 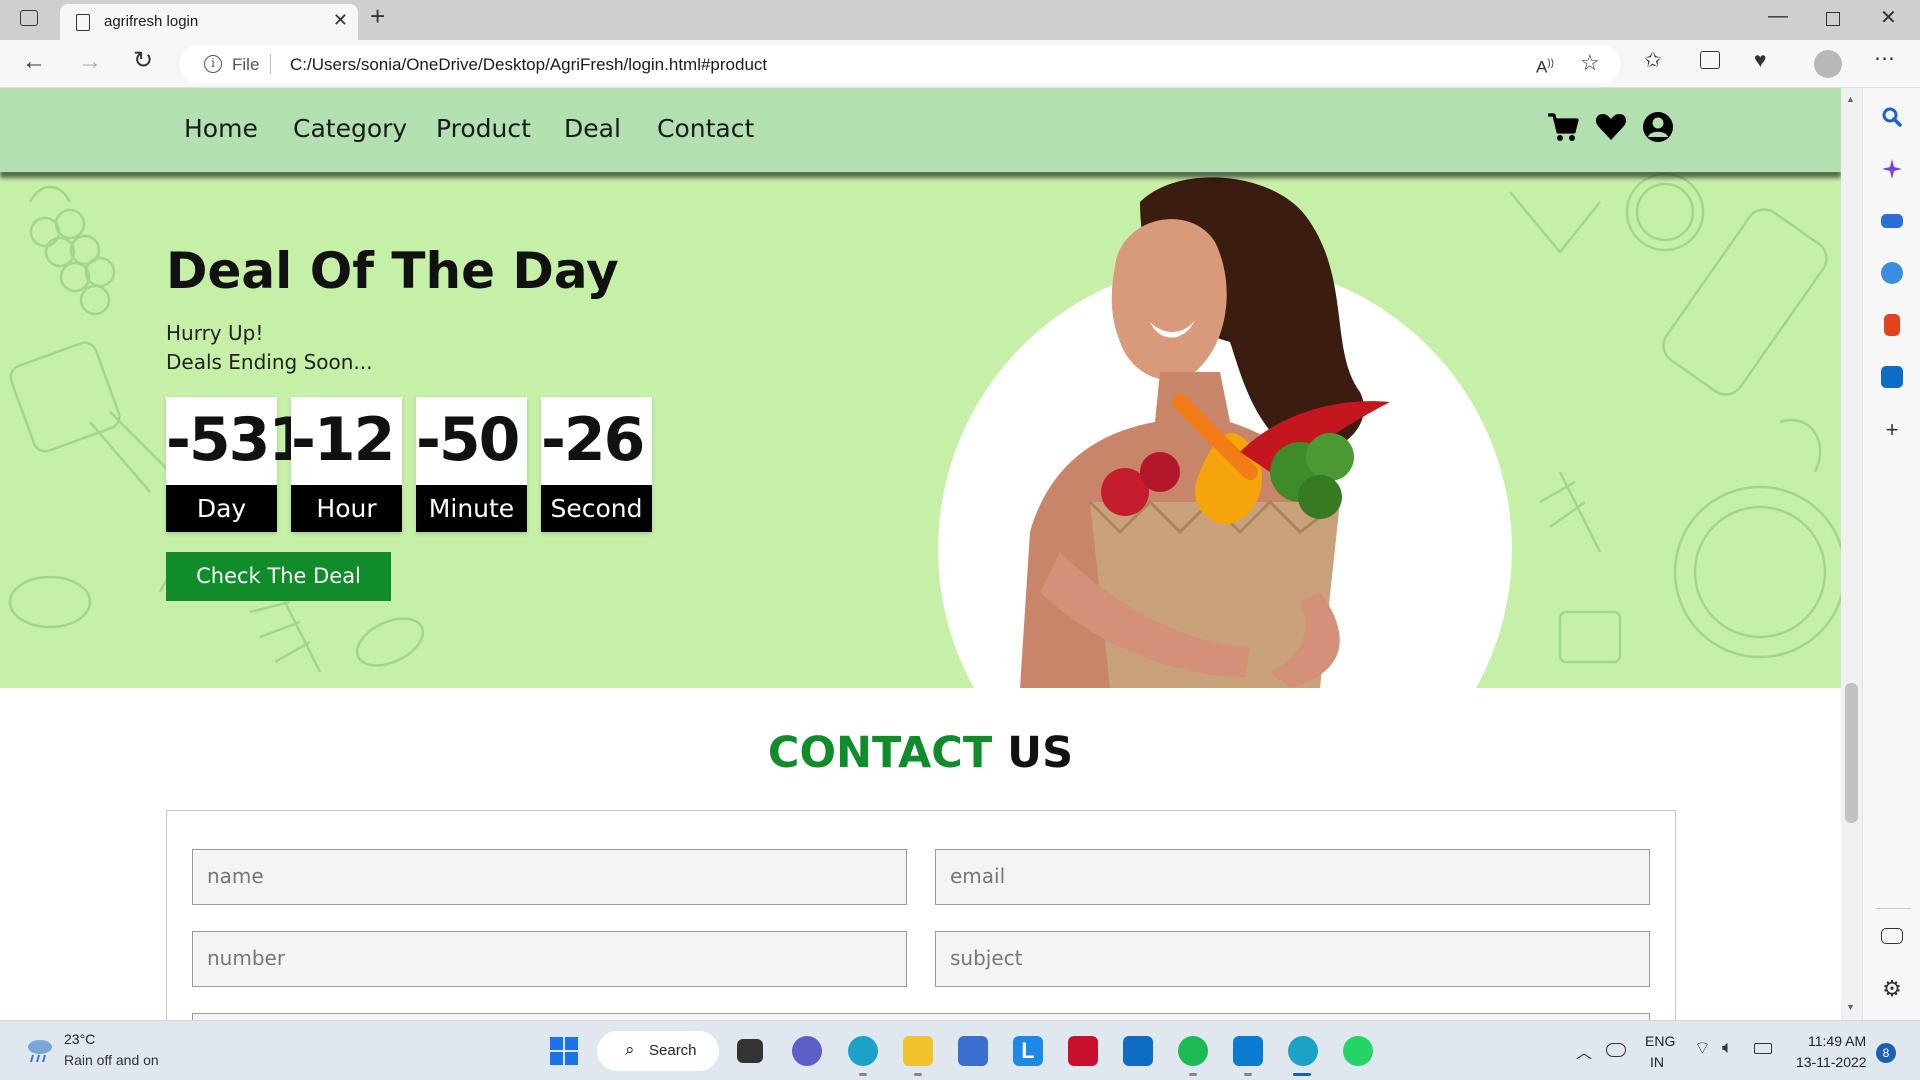 I want to click on region-indicator: IN, so click(x=1657, y=1062).